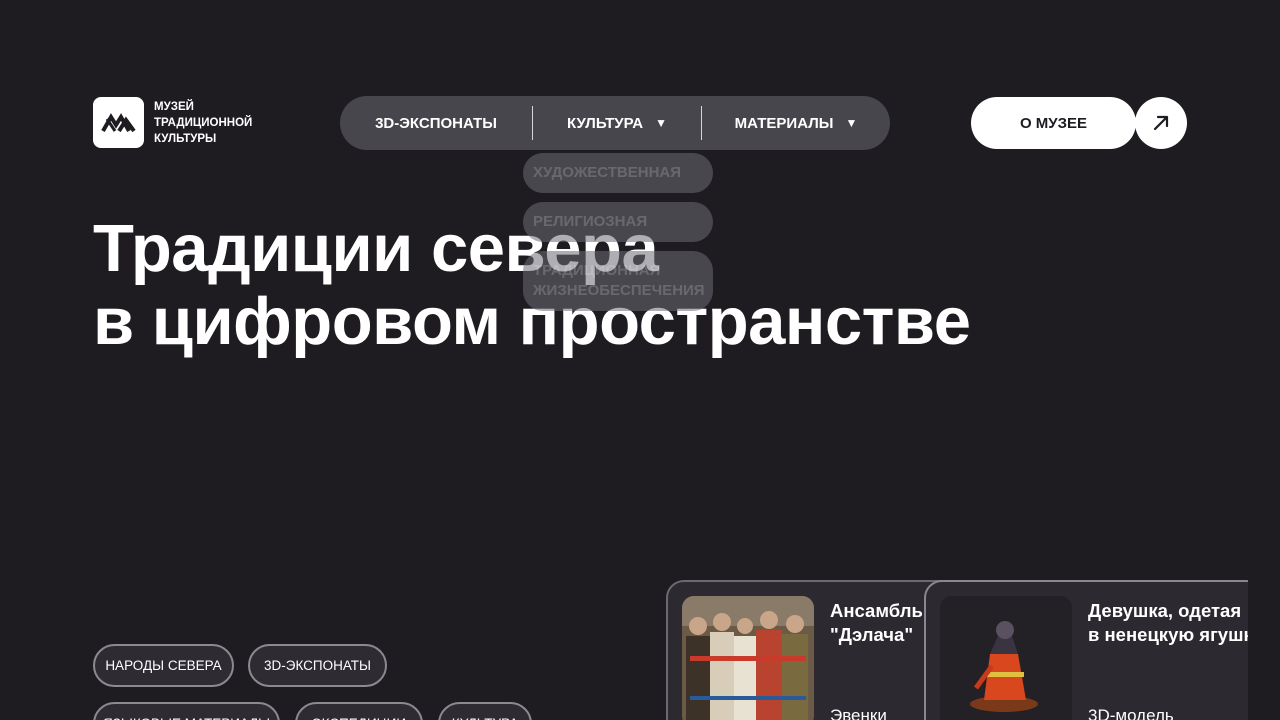 This screenshot has width=1280, height=720. What do you see at coordinates (317, 665) in the screenshot?
I see `tag-3d-exhibits: 3D-ЭКСПОНАТЫ` at bounding box center [317, 665].